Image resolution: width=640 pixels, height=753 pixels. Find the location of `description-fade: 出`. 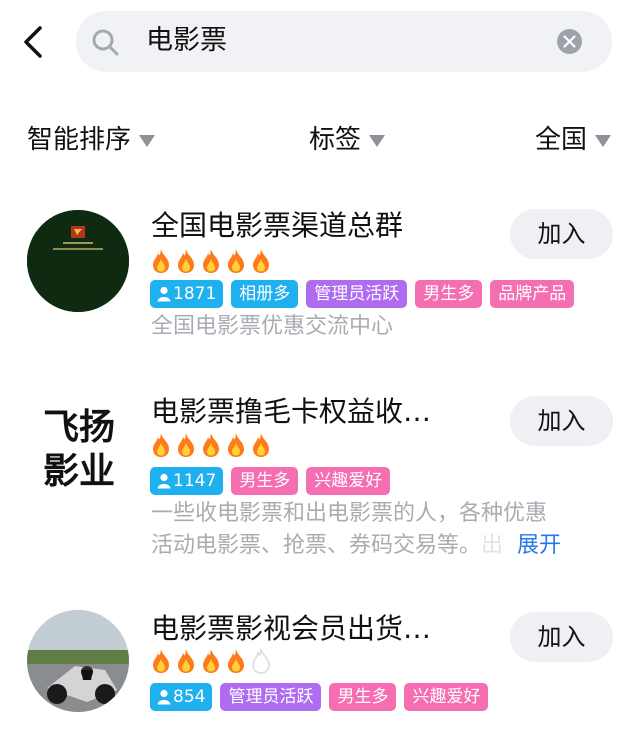

description-fade: 出 is located at coordinates (492, 545).